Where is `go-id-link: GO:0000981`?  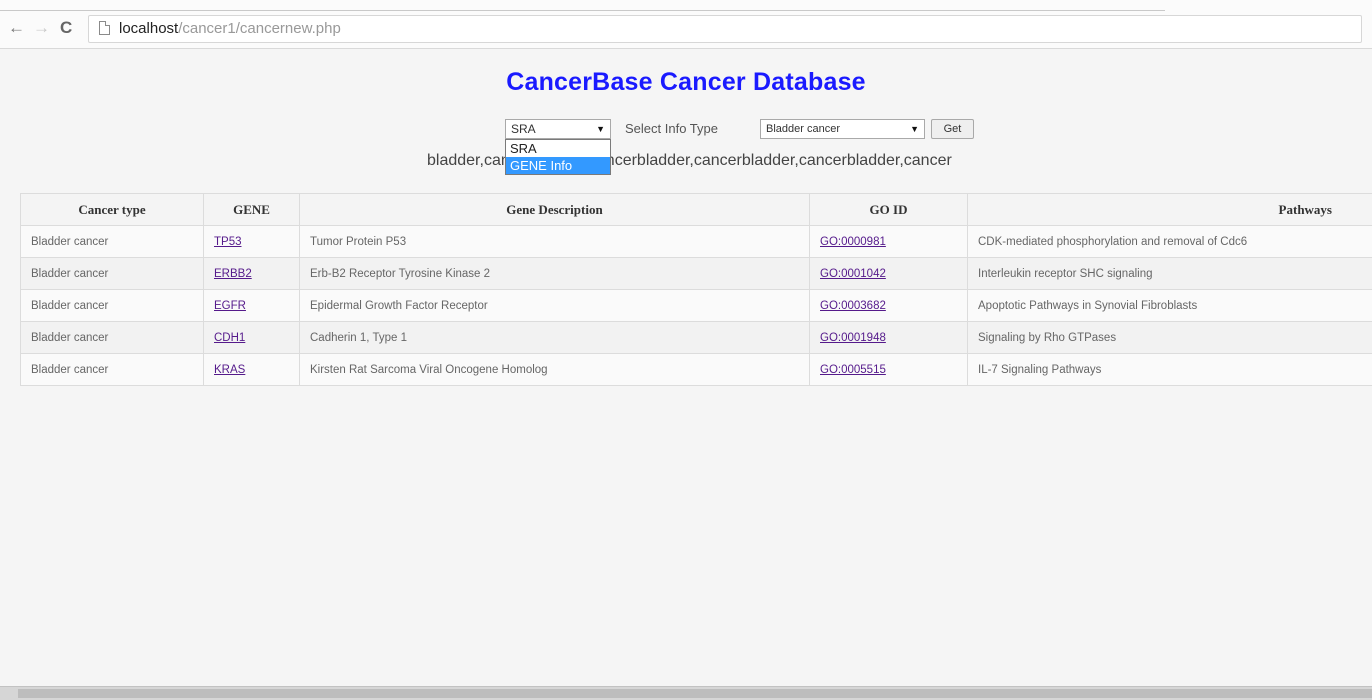
go-id-link: GO:0000981 is located at coordinates (853, 242).